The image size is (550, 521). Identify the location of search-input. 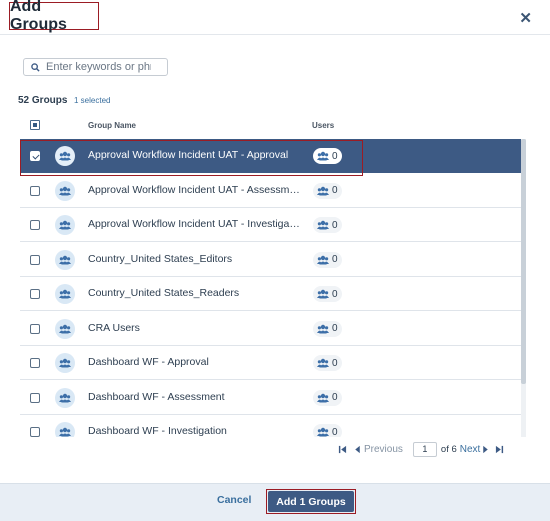
(98, 67).